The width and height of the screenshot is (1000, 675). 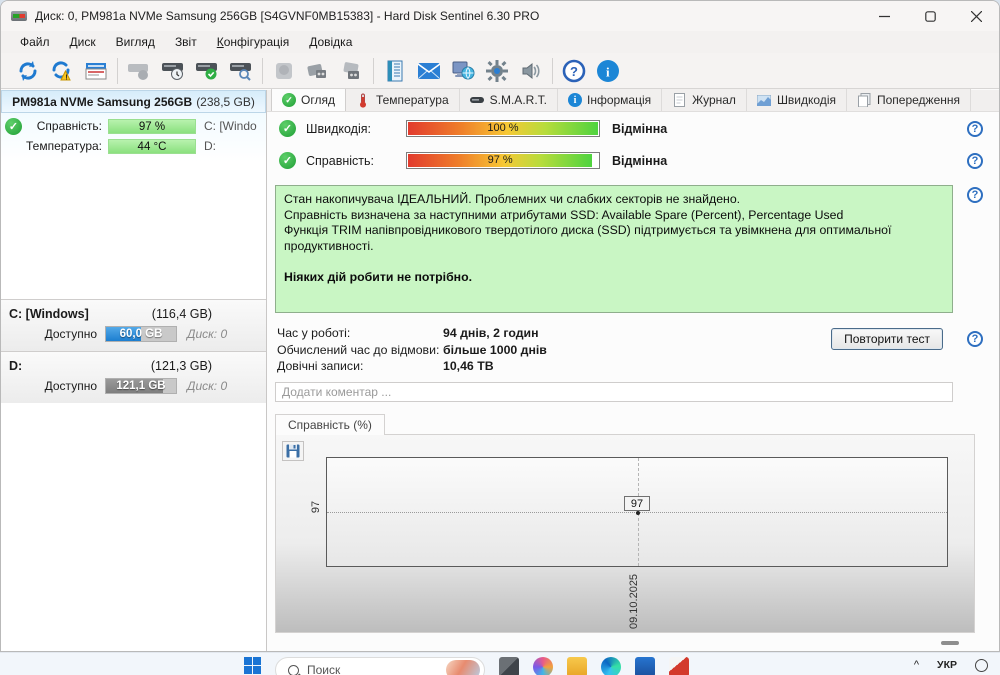 What do you see at coordinates (884, 16) in the screenshot?
I see `minimize-button` at bounding box center [884, 16].